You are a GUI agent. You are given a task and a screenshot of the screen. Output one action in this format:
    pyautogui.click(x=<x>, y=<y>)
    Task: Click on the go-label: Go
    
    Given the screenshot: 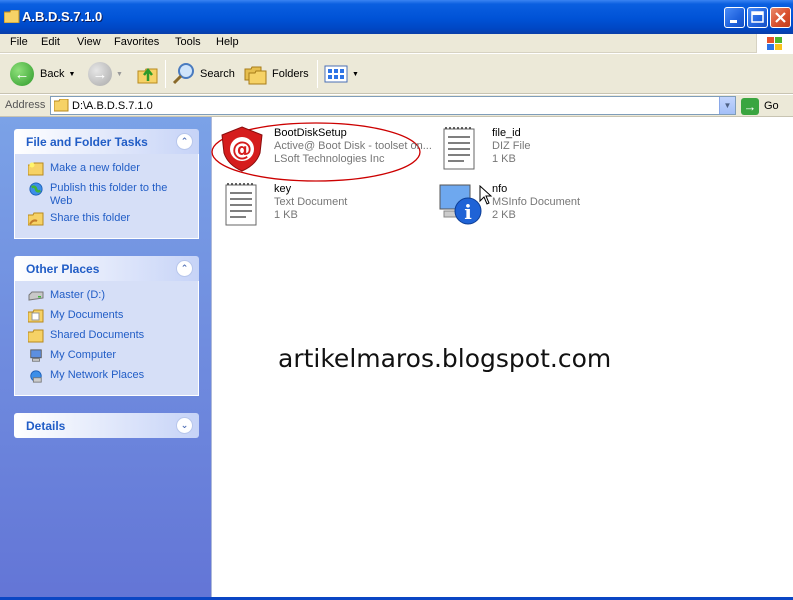 What is the action you would take?
    pyautogui.click(x=771, y=106)
    